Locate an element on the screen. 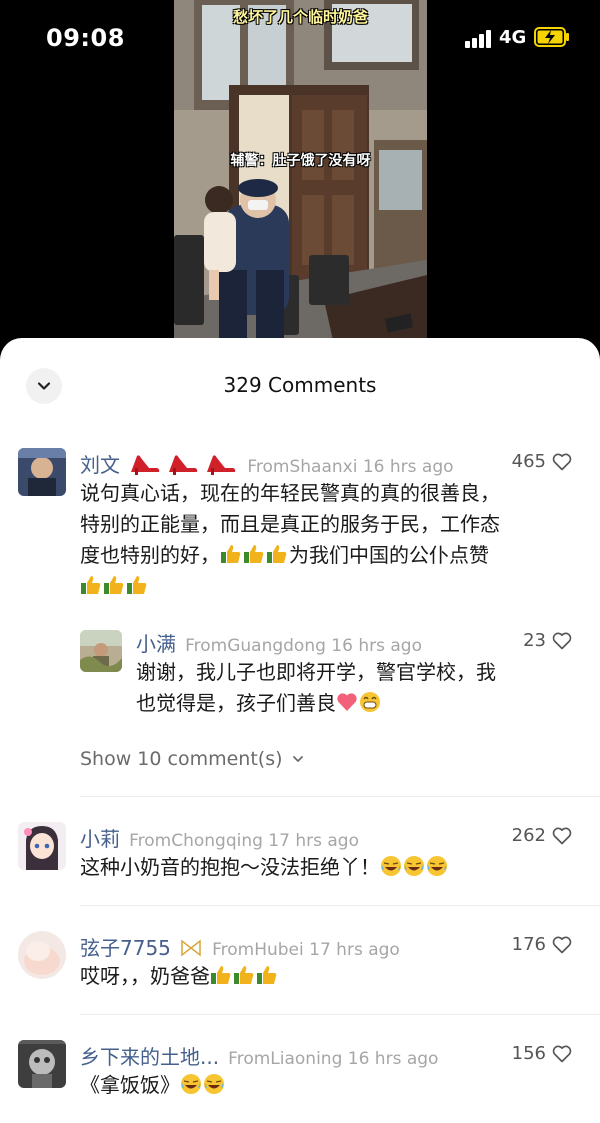 This screenshot has height=1123, width=600. status-bar: 09:08 4G is located at coordinates (300, 35).